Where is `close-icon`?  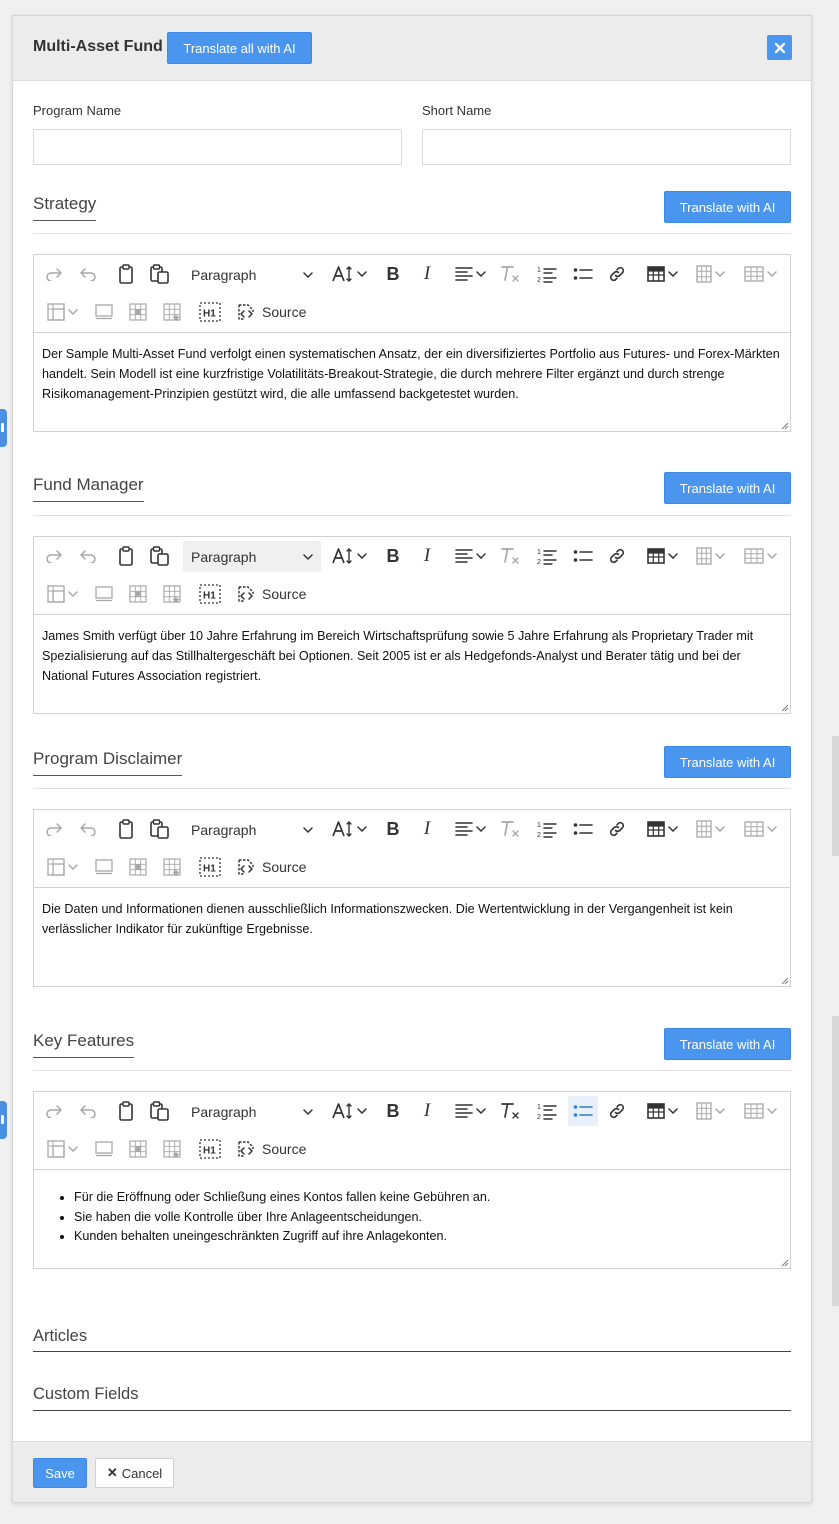 close-icon is located at coordinates (779, 47).